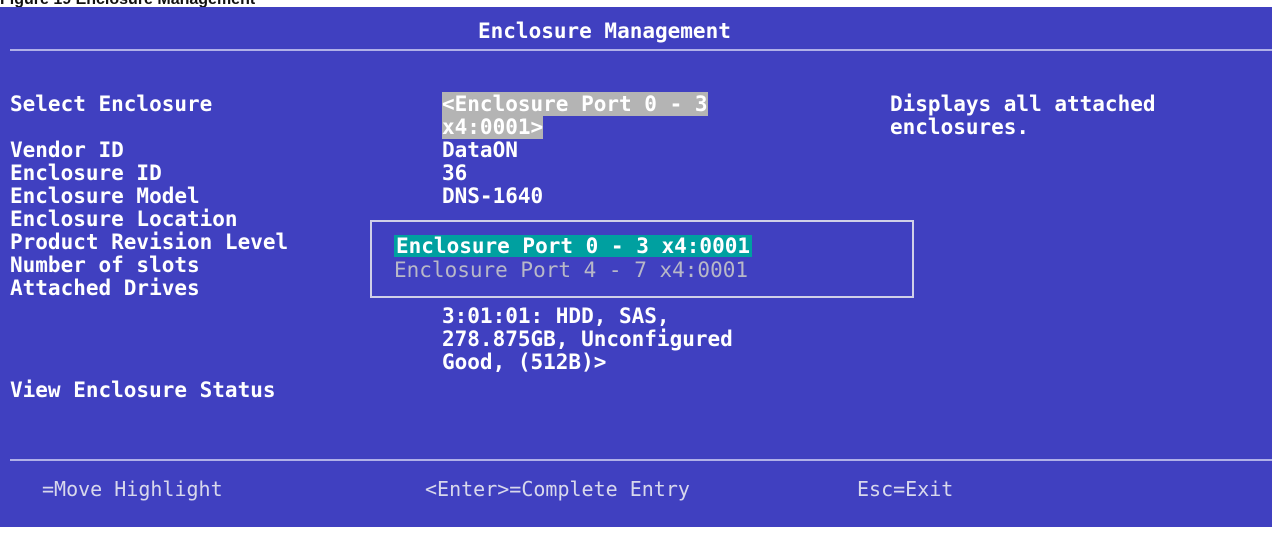 This screenshot has width=1281, height=533. Describe the element at coordinates (1023, 104) in the screenshot. I see `help-text-line1: Displays all attached` at that location.